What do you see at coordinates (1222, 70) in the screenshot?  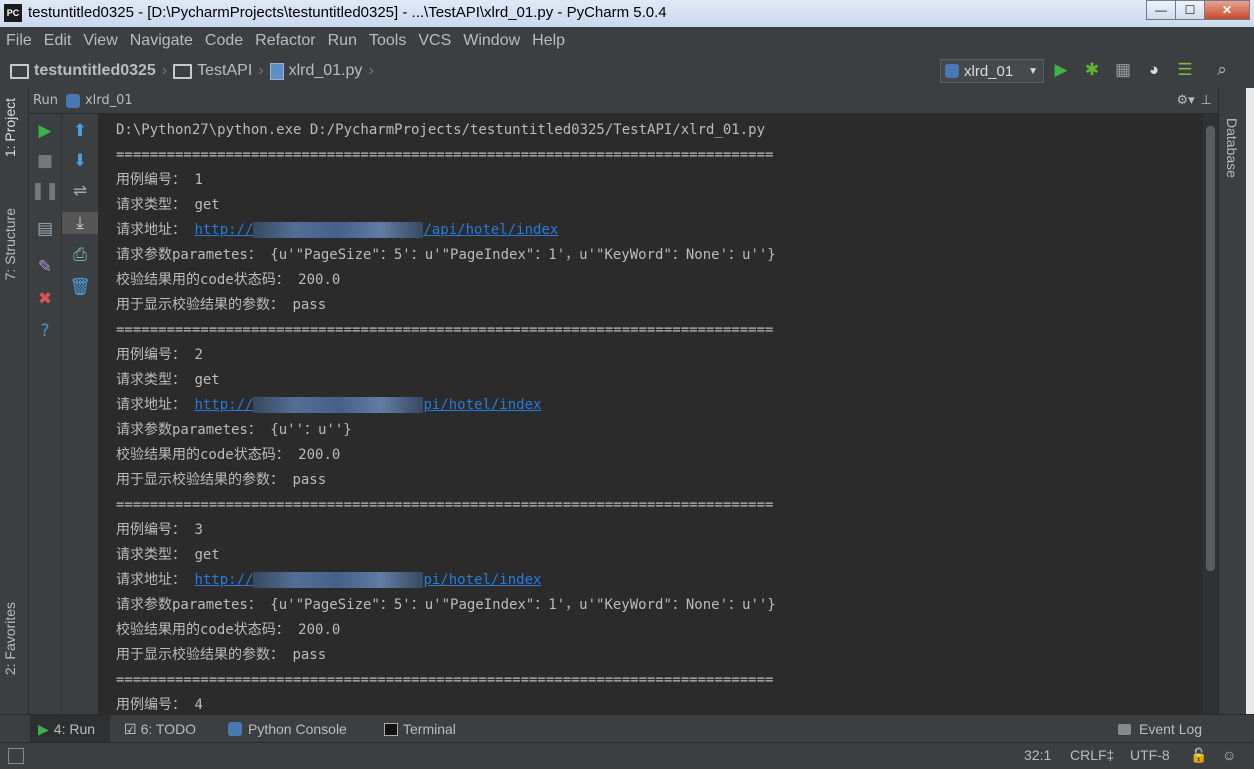 I see `search-icon: ⌕` at bounding box center [1222, 70].